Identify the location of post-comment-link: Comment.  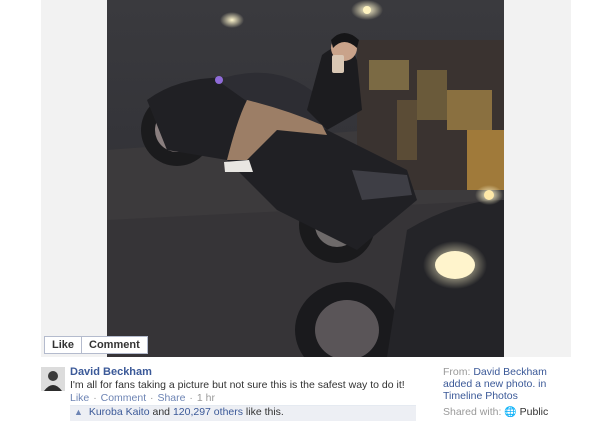
(124, 398).